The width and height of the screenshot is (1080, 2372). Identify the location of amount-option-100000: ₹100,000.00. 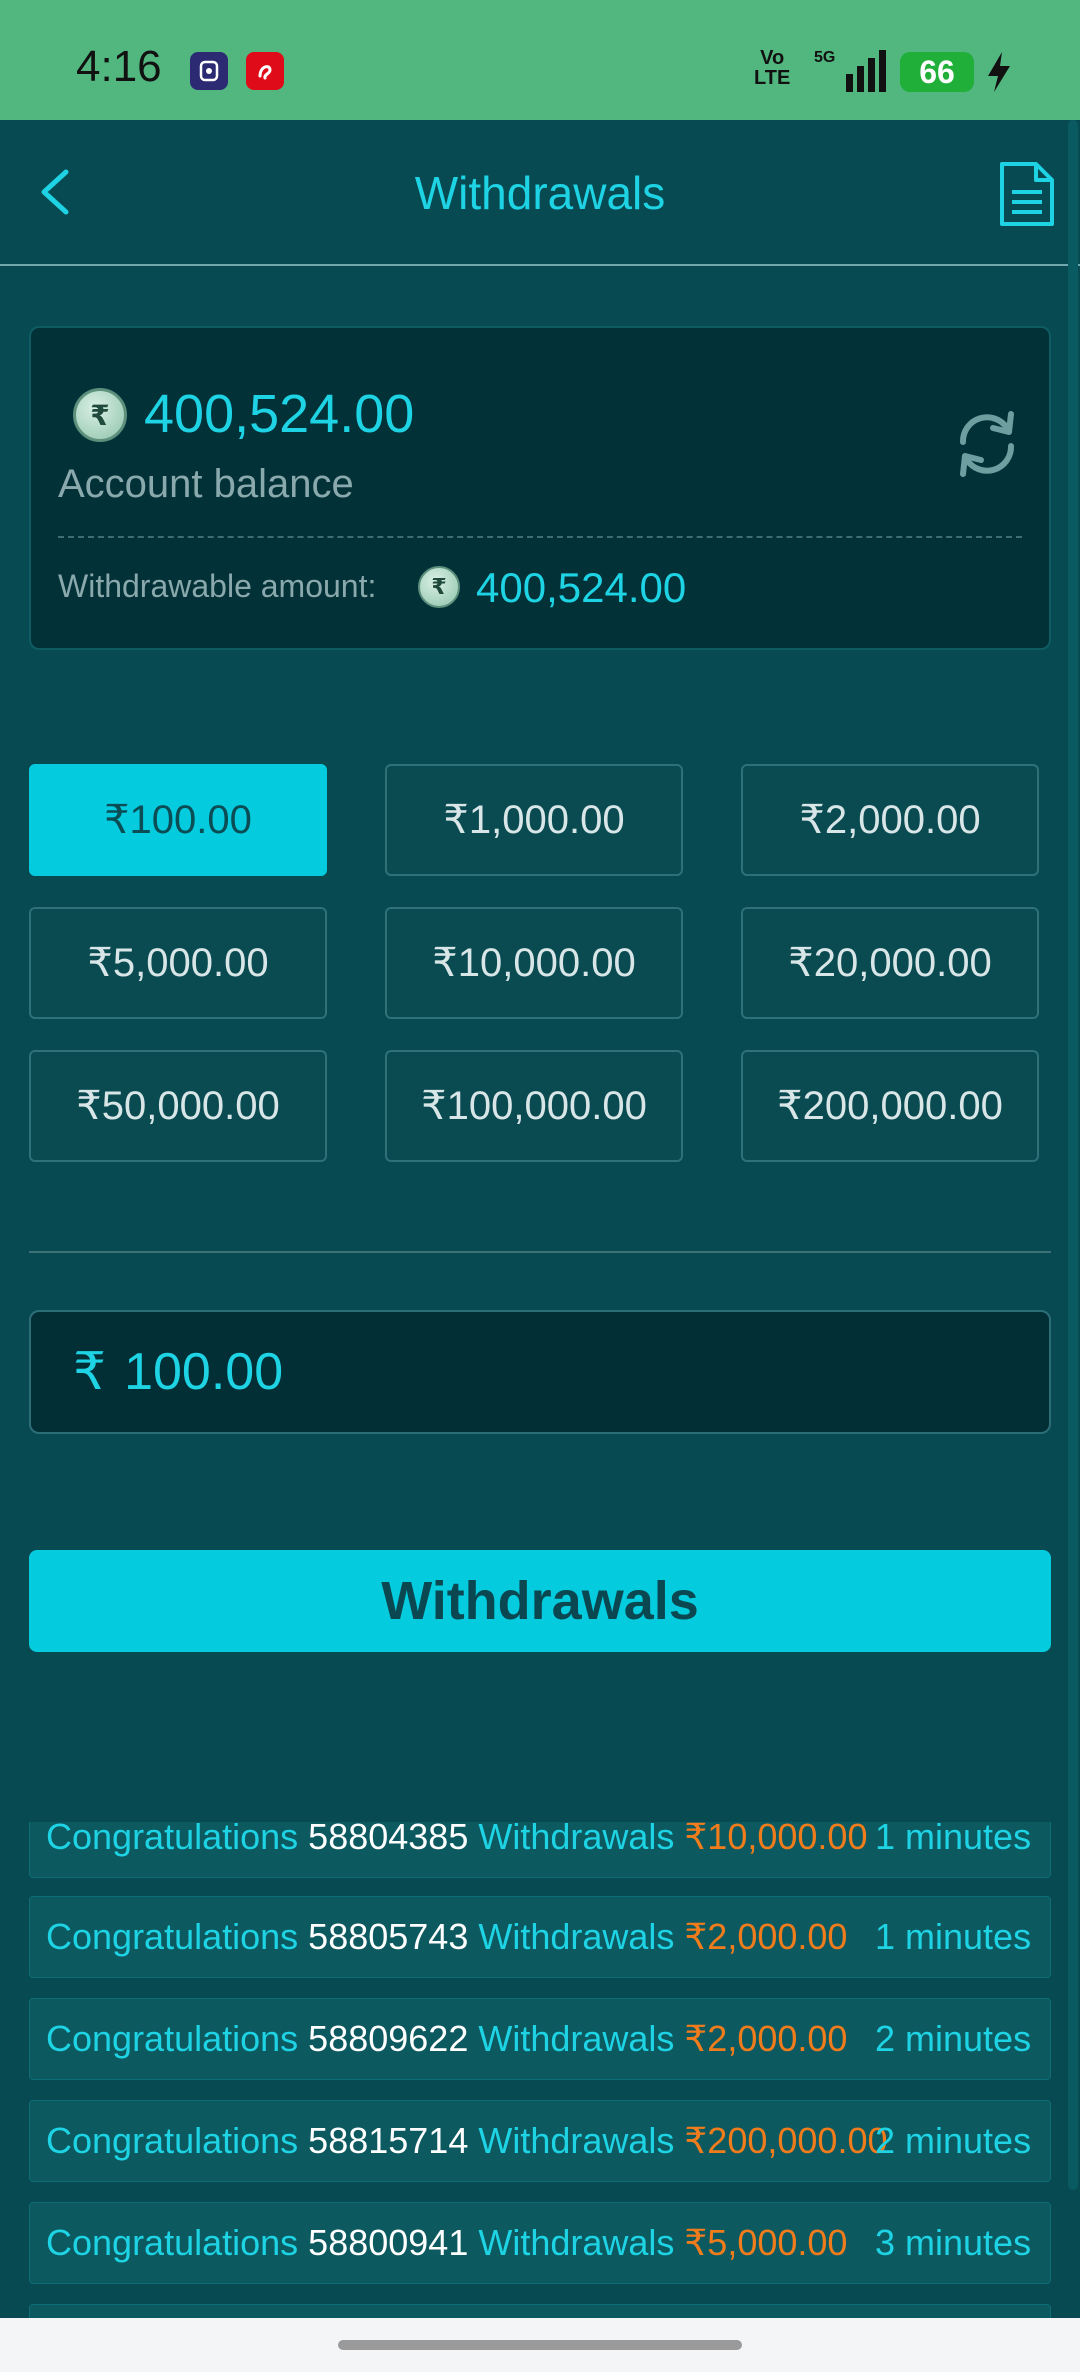
(534, 1106).